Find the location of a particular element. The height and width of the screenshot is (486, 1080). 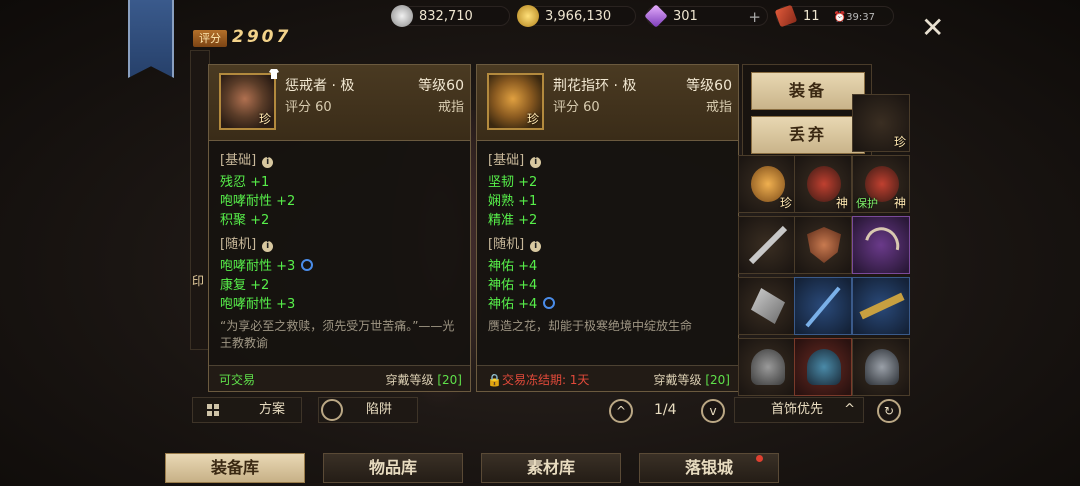

inventory-slot: 保护 神 is located at coordinates (881, 184).